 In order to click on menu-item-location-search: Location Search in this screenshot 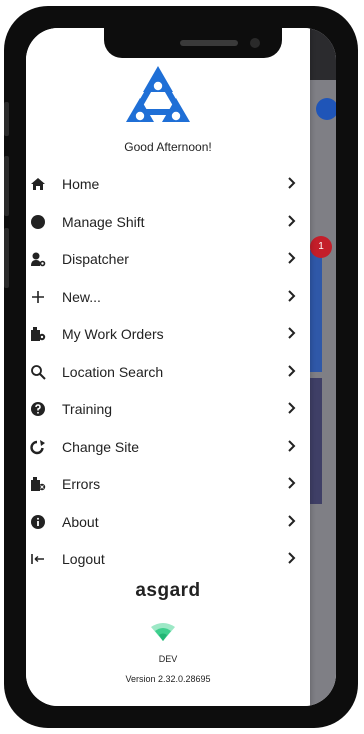, I will do `click(168, 372)`.